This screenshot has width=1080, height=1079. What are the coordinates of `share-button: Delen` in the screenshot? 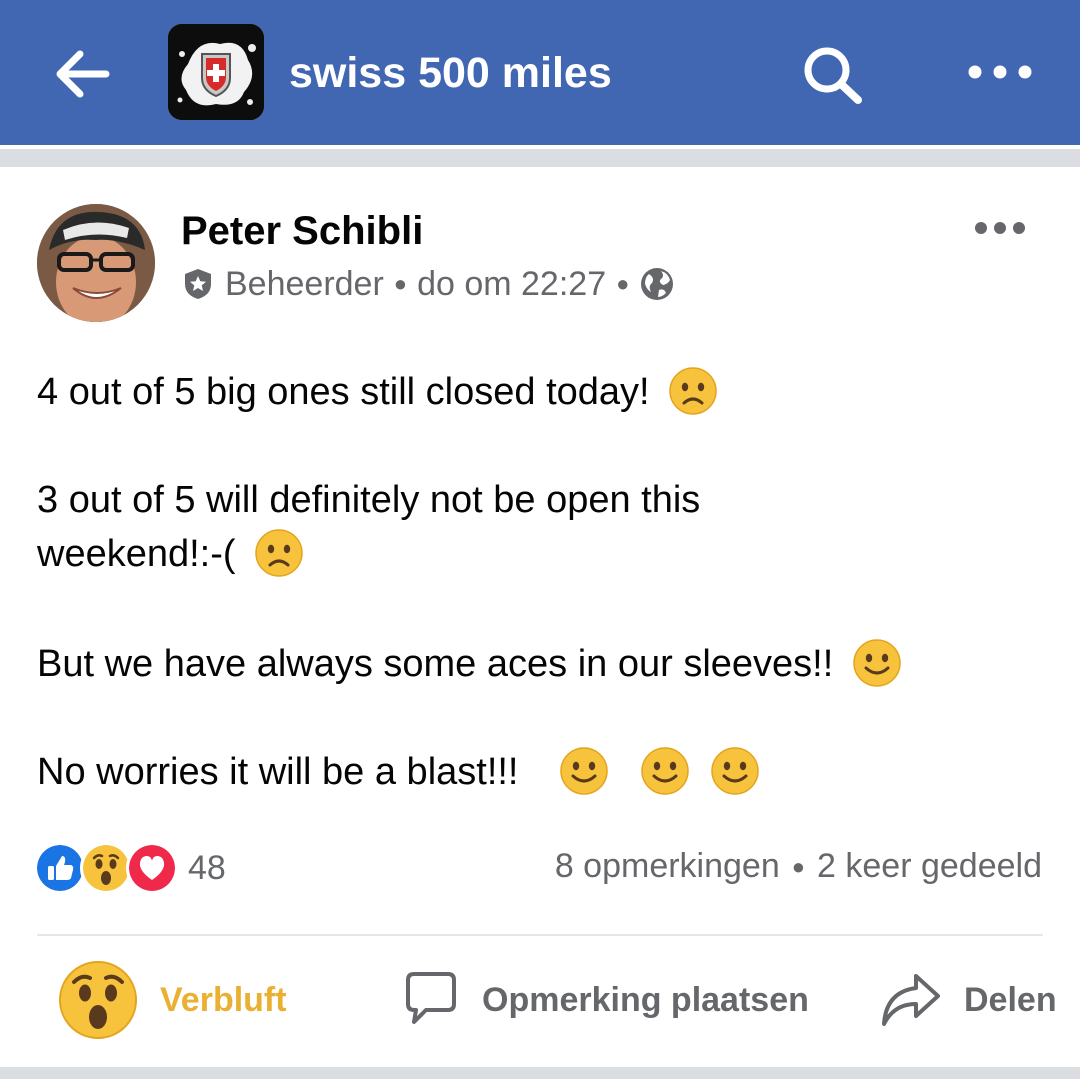 It's located at (968, 1000).